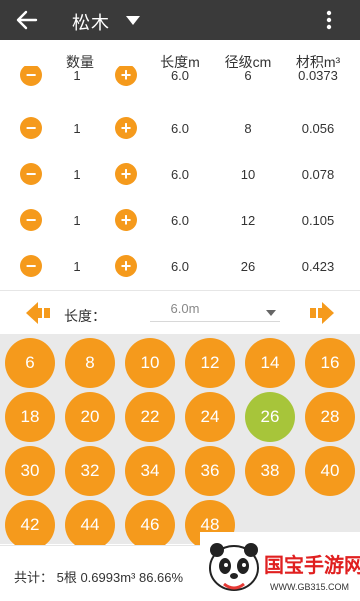 The height and width of the screenshot is (601, 360). I want to click on diameter-button: 34, so click(150, 471).